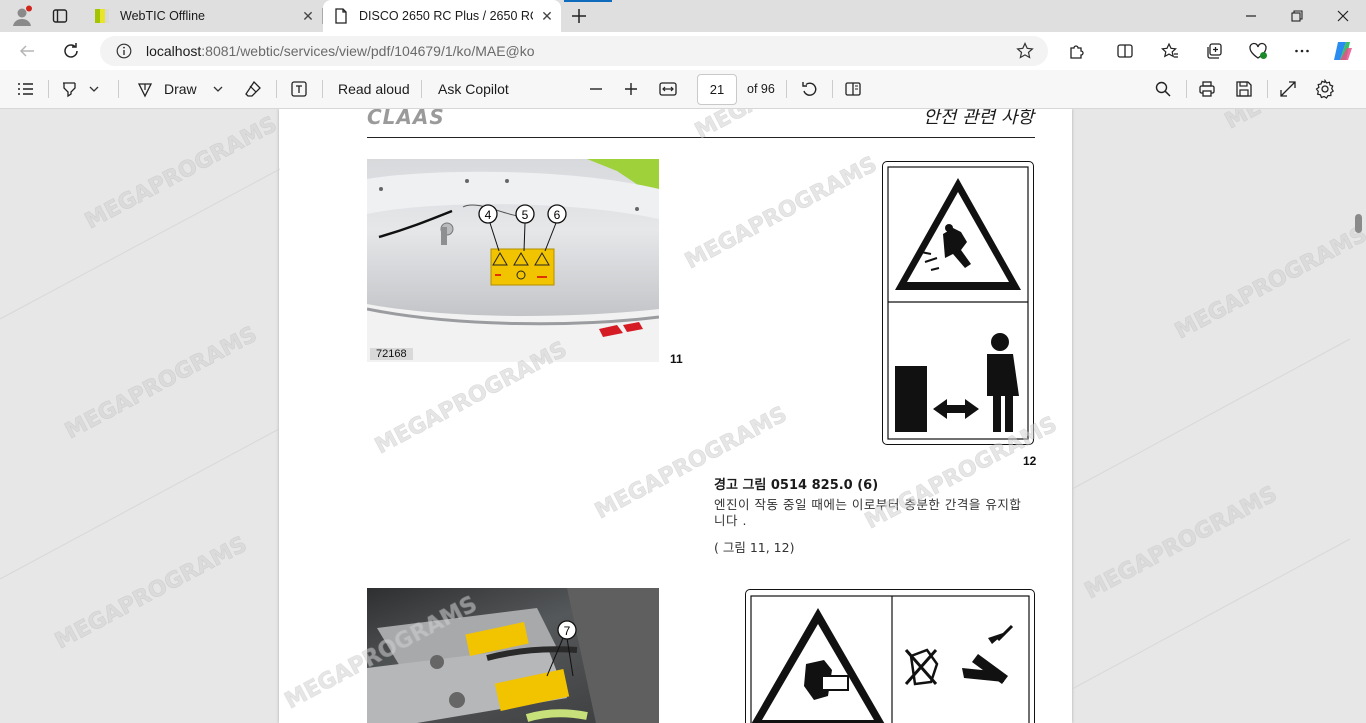 Image resolution: width=1366 pixels, height=723 pixels. I want to click on find-button, so click(1163, 89).